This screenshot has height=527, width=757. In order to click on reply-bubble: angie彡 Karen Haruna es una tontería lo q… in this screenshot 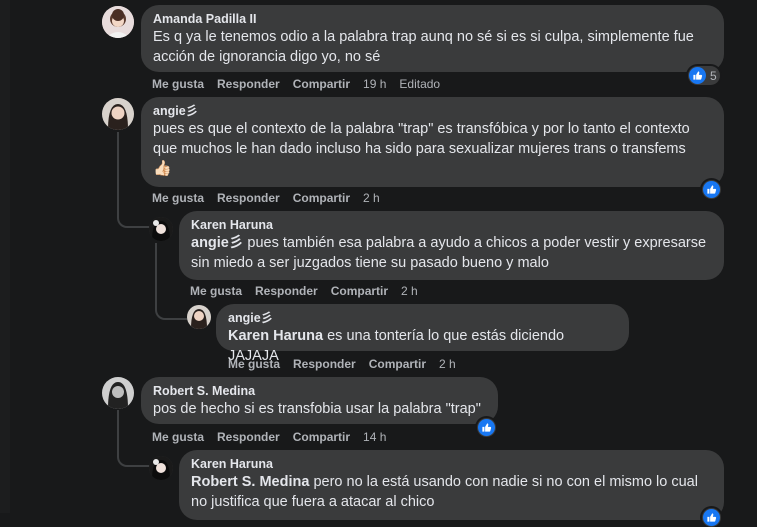, I will do `click(422, 334)`.